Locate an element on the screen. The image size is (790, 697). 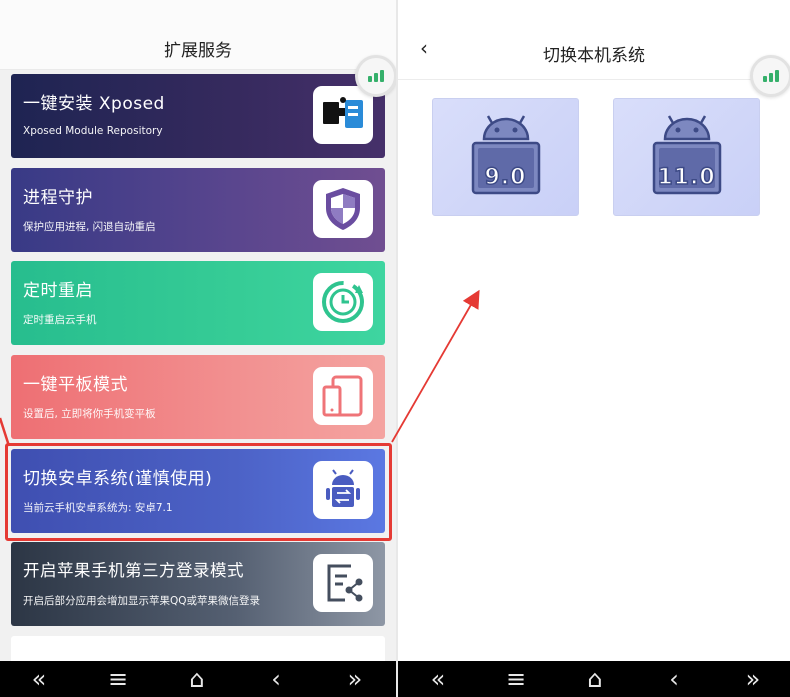
version-label: 11.0 is located at coordinates (686, 177).